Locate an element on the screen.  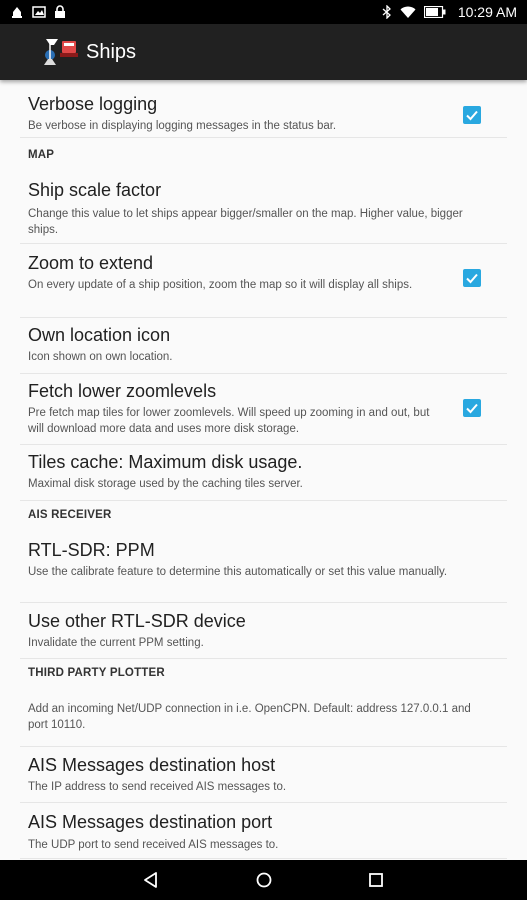
navigation-bar is located at coordinates (263, 880).